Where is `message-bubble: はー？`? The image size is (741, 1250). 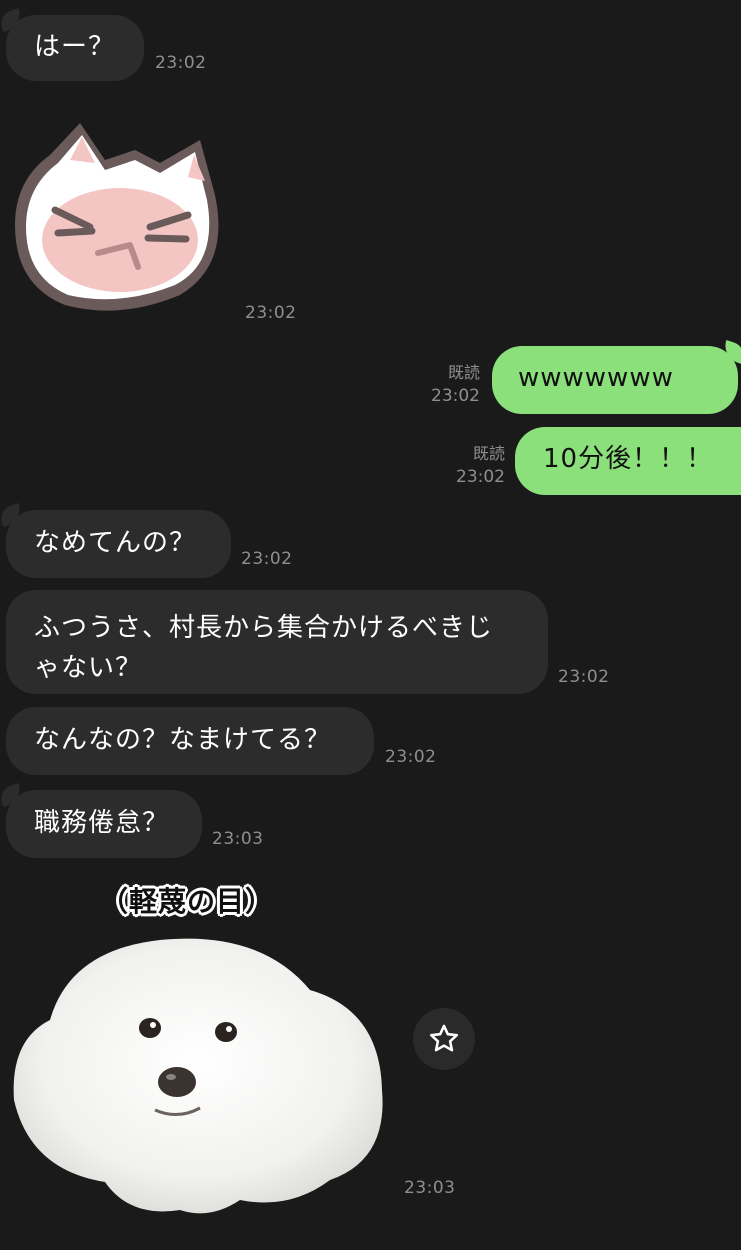 message-bubble: はー？ is located at coordinates (75, 48).